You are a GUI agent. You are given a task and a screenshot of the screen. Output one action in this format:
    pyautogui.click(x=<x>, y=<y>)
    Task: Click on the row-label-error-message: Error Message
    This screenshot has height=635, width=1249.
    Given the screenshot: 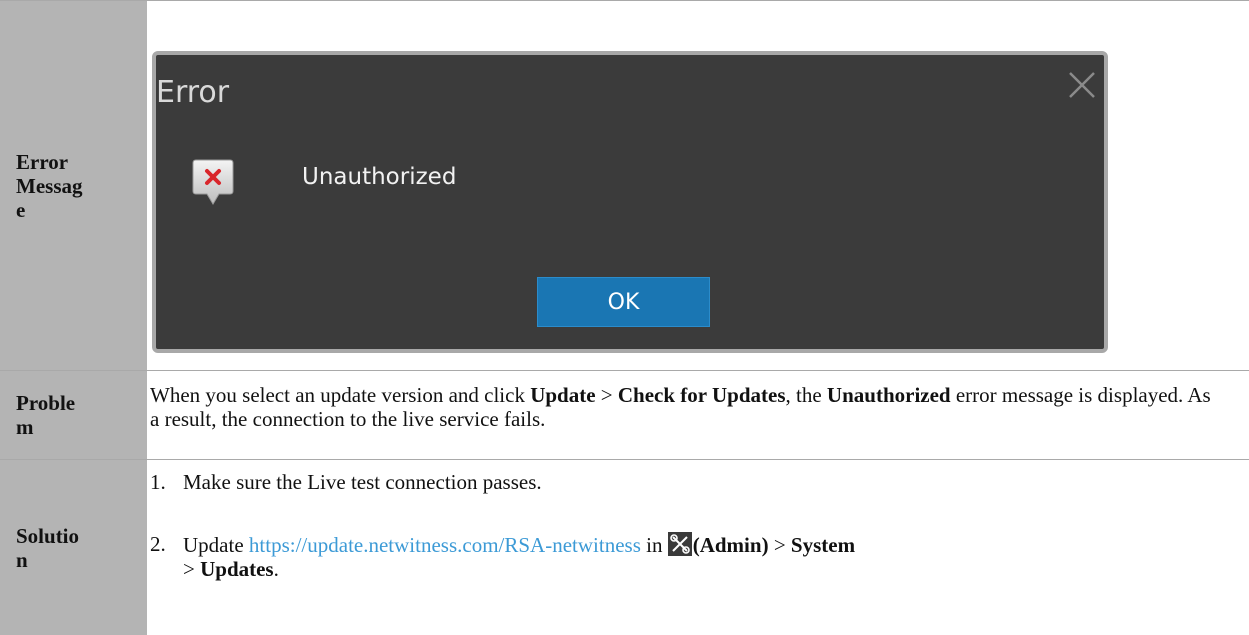 What is the action you would take?
    pyautogui.click(x=73, y=185)
    